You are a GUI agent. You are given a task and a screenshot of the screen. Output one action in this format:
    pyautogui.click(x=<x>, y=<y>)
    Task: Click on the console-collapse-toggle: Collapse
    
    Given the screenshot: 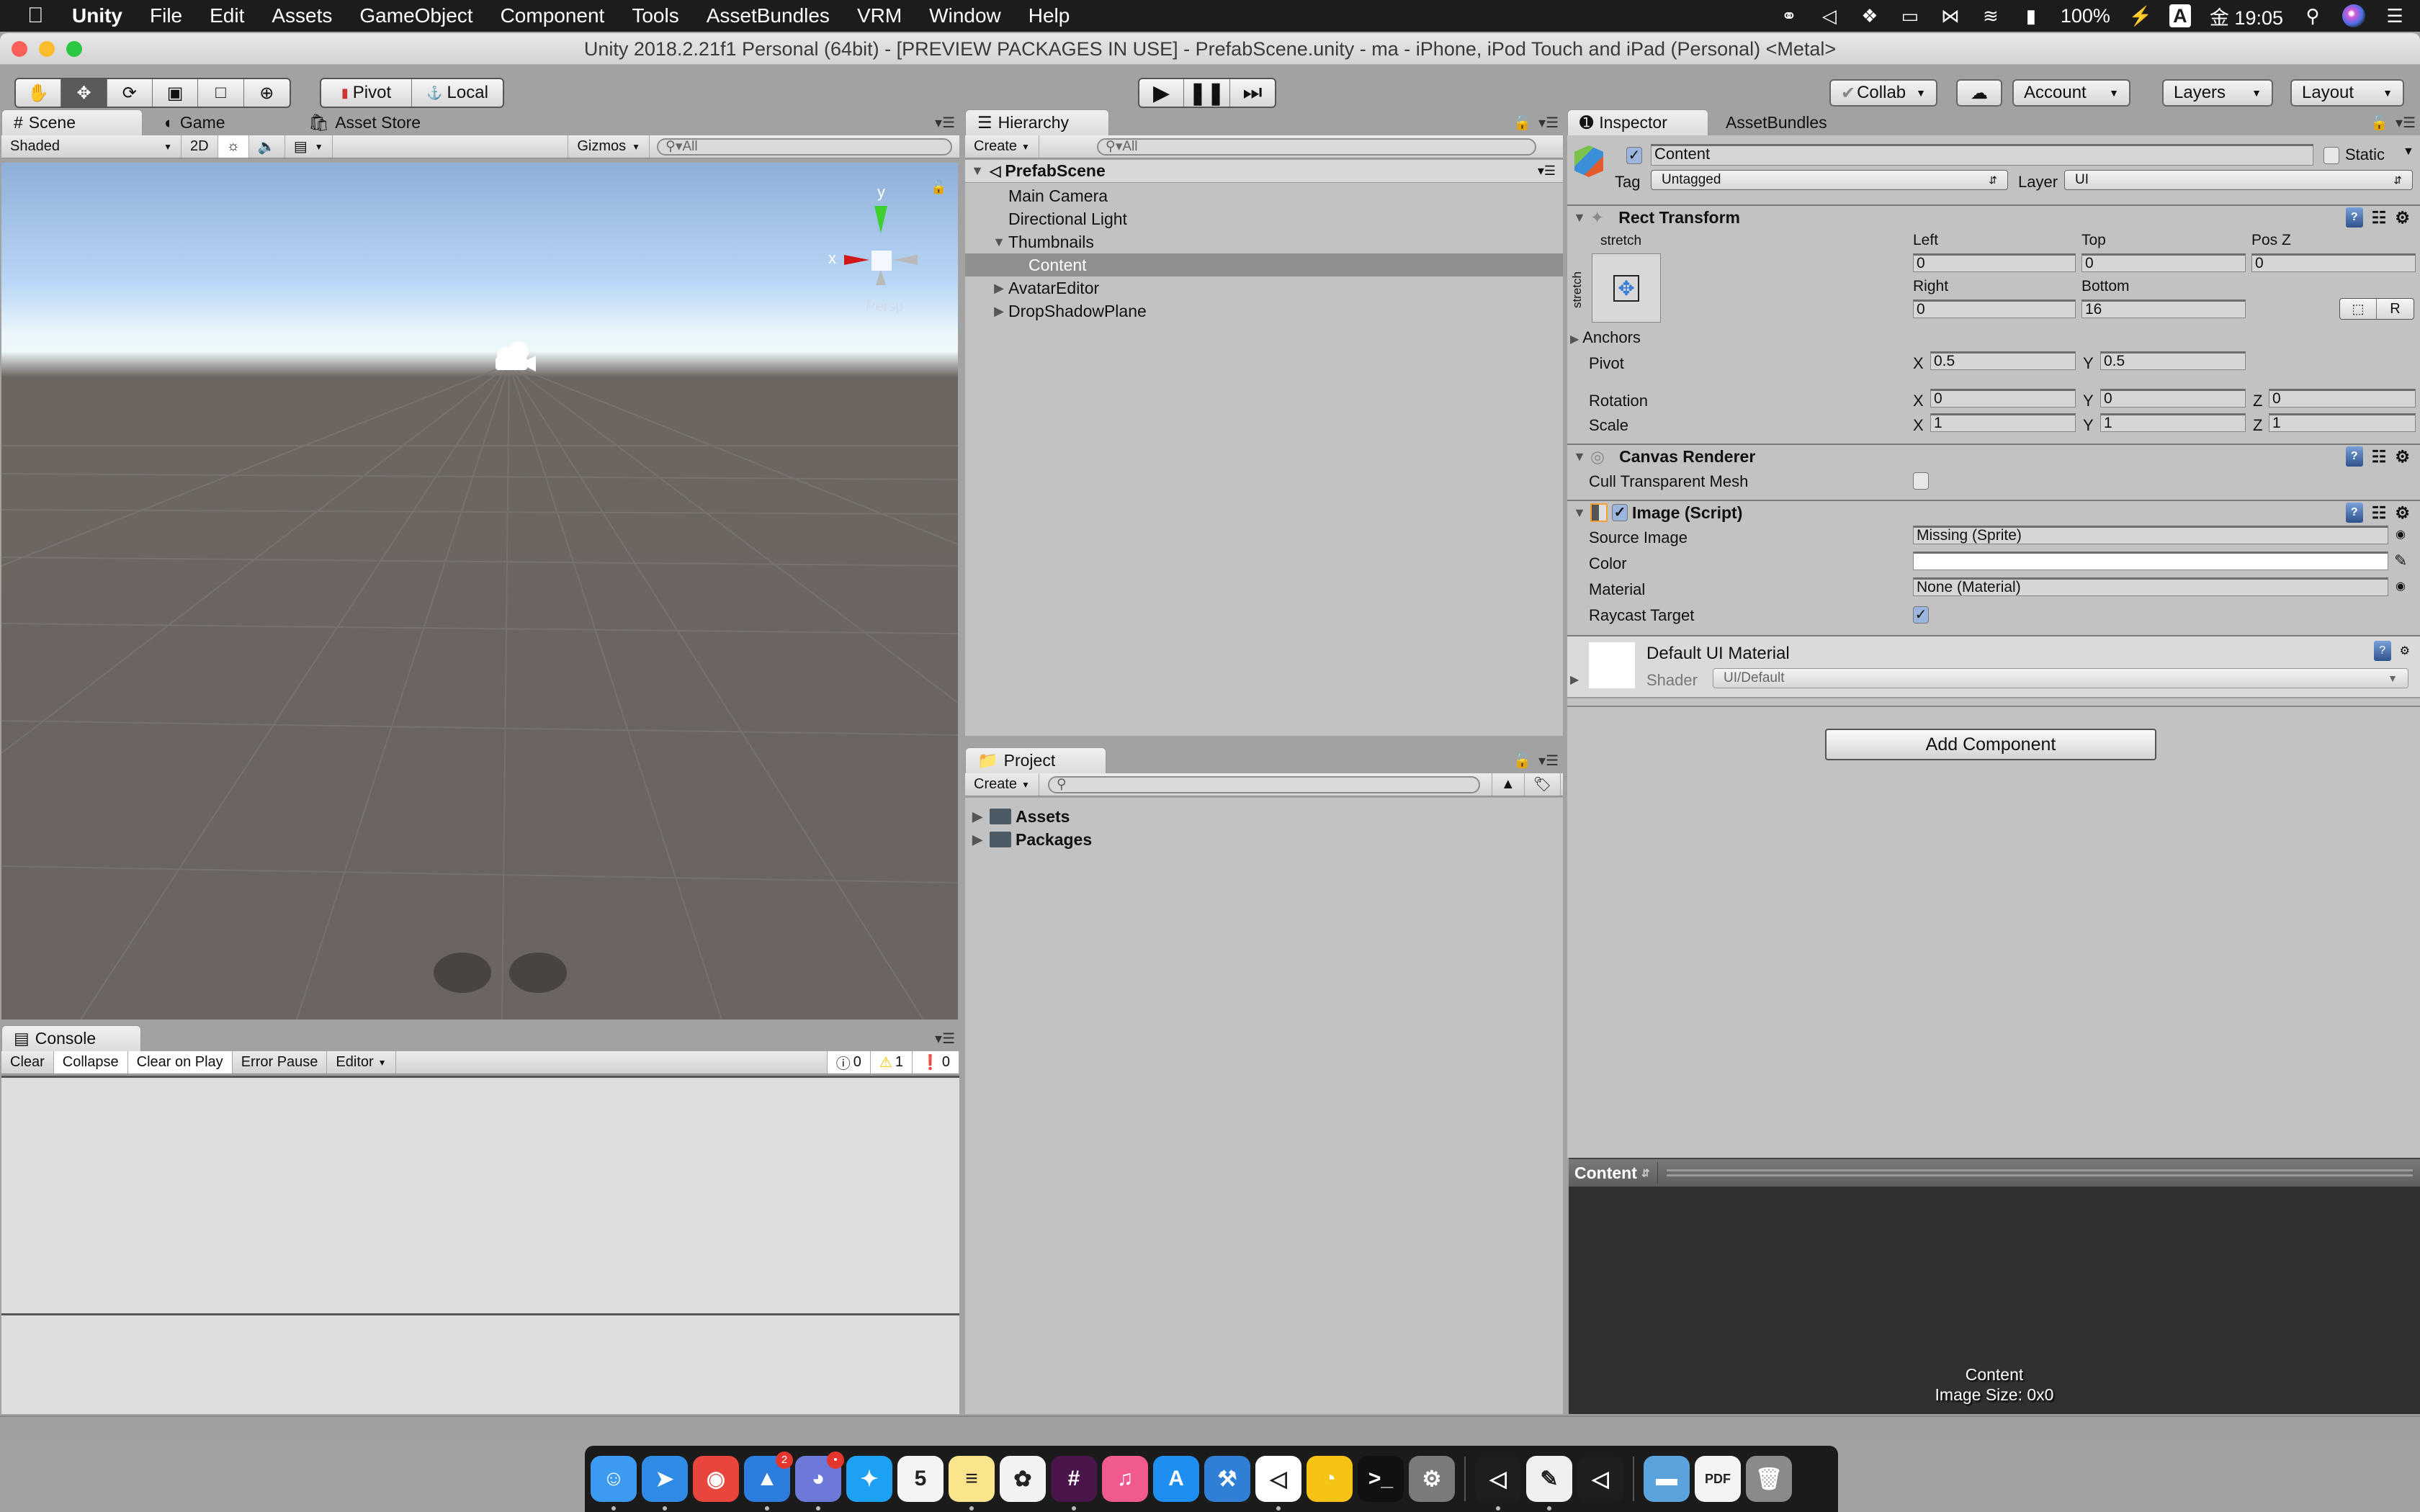 What is the action you would take?
    pyautogui.click(x=90, y=1062)
    